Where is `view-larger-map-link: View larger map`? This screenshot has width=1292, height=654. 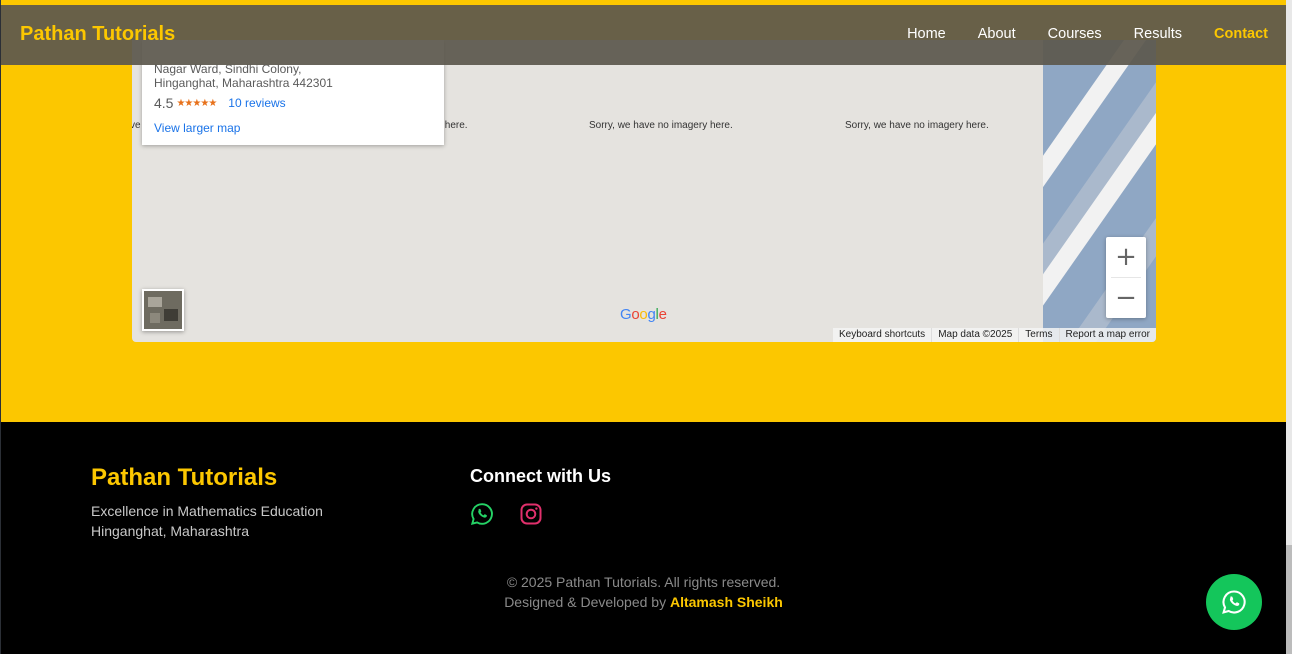 view-larger-map-link: View larger map is located at coordinates (197, 128).